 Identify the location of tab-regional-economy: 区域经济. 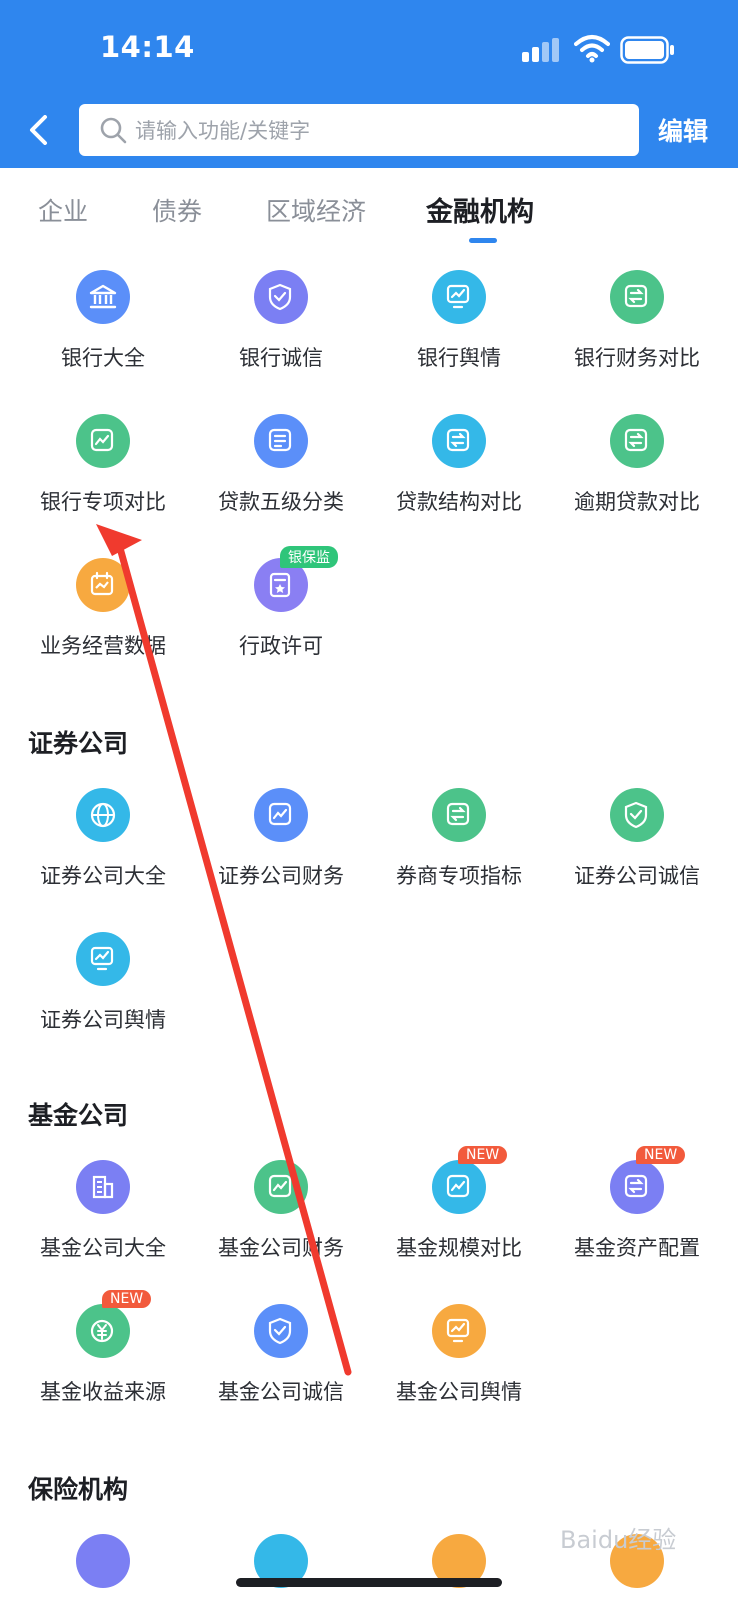
(316, 210).